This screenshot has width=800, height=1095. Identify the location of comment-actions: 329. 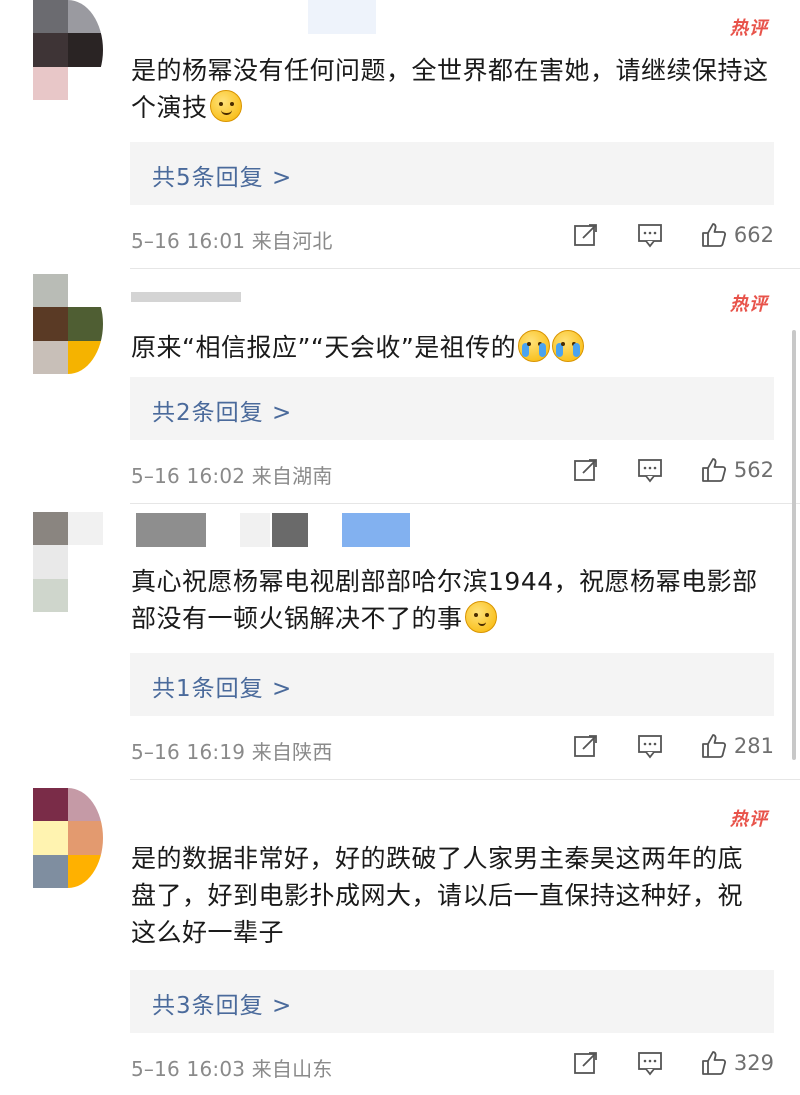
(673, 1063).